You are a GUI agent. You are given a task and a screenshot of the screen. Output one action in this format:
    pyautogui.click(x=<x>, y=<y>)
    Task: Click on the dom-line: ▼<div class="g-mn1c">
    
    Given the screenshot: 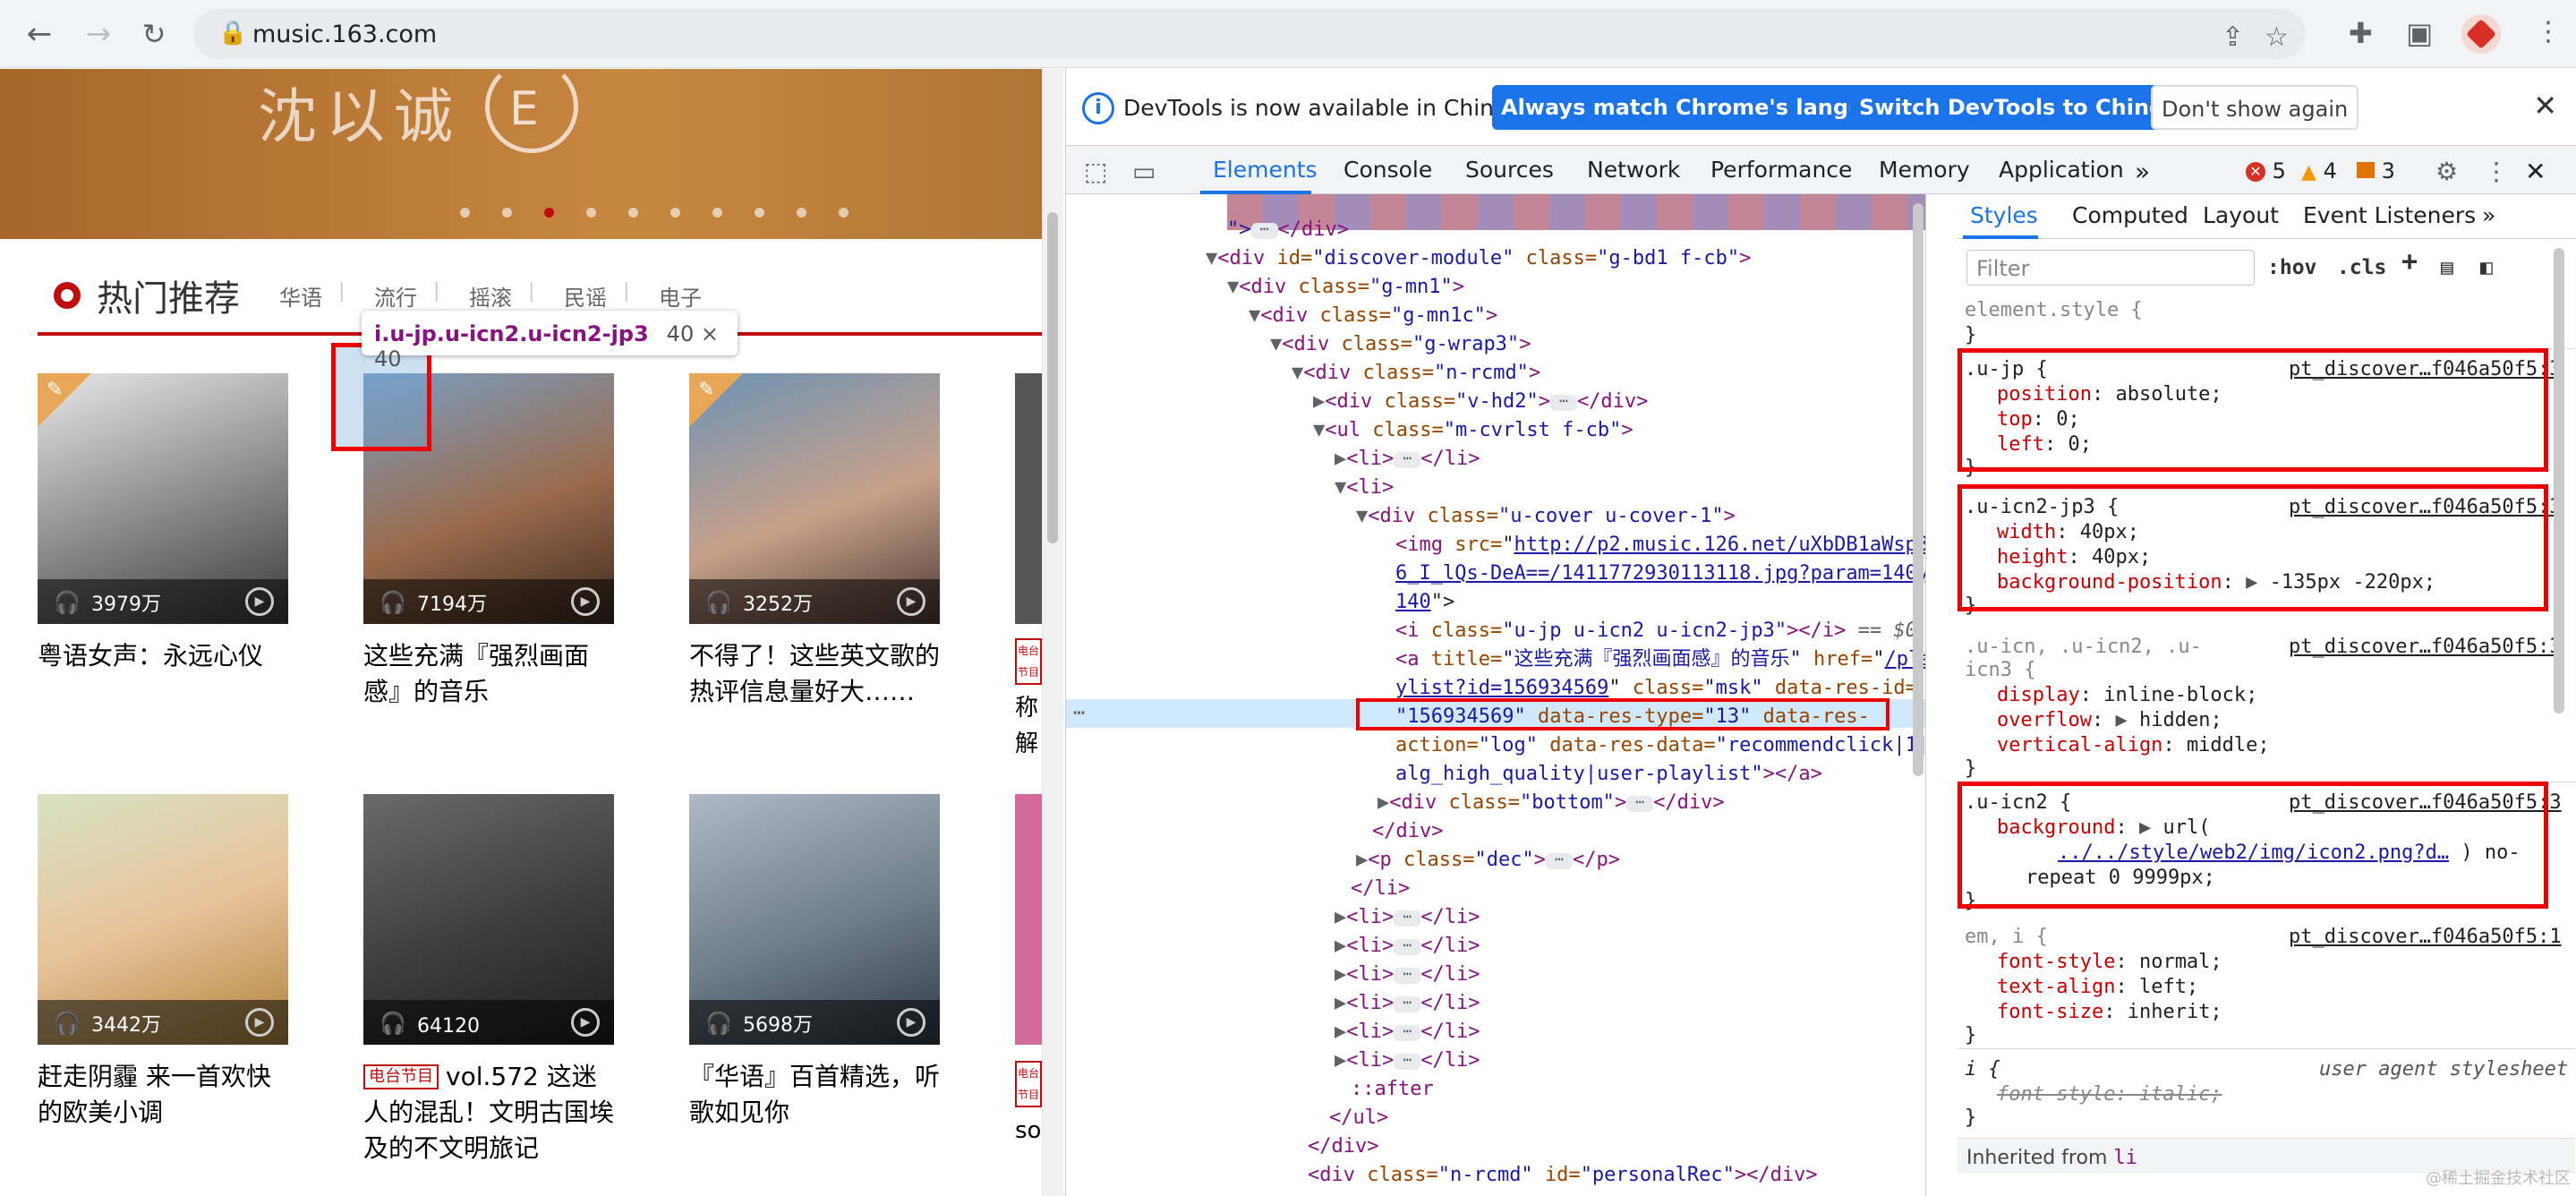 What is the action you would take?
    pyautogui.click(x=1373, y=316)
    